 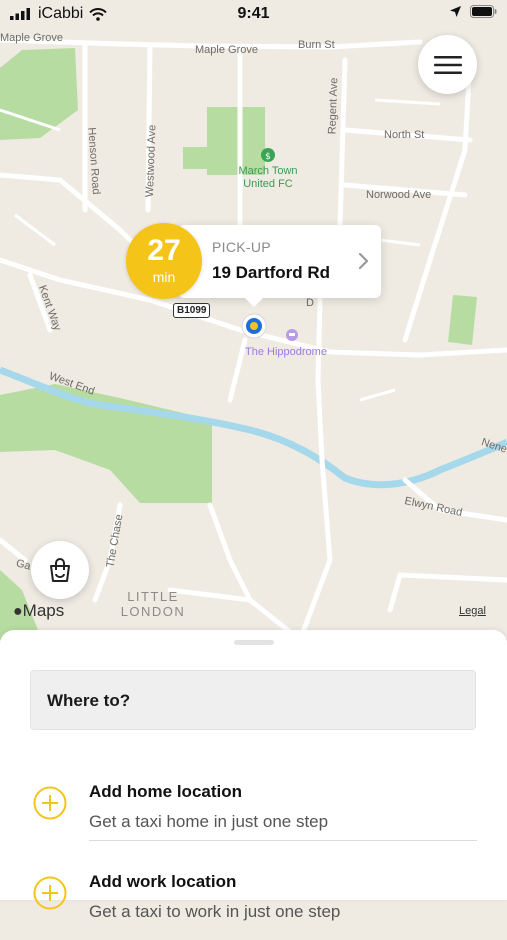 I want to click on eta-badge: 27 min, so click(x=164, y=261).